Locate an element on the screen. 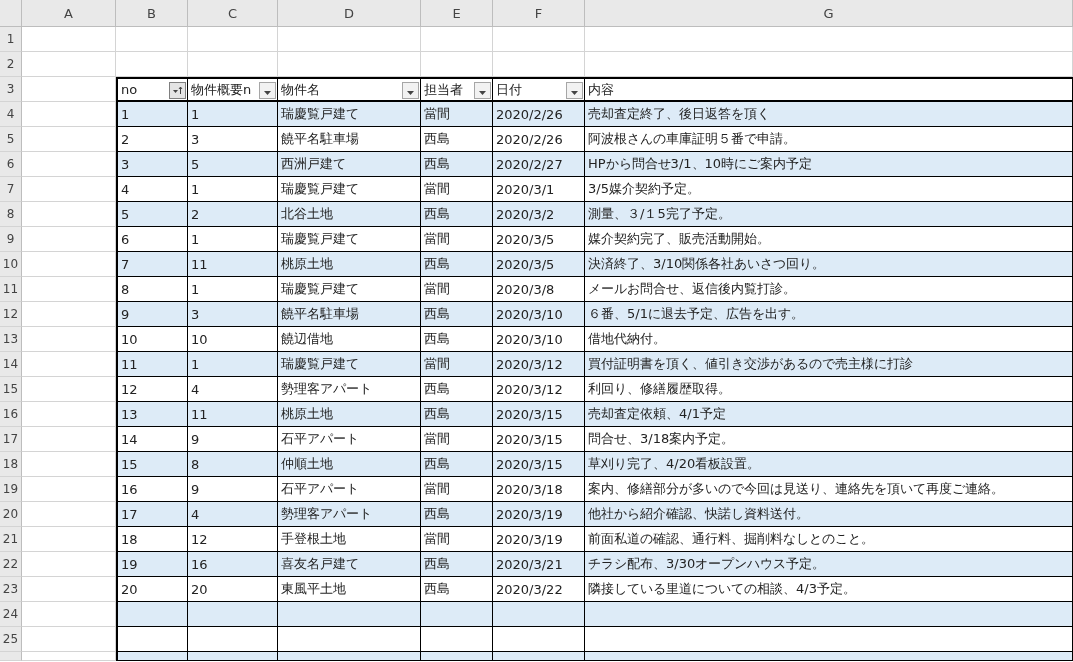 The image size is (1073, 662). table-header-cell: no is located at coordinates (152, 89).